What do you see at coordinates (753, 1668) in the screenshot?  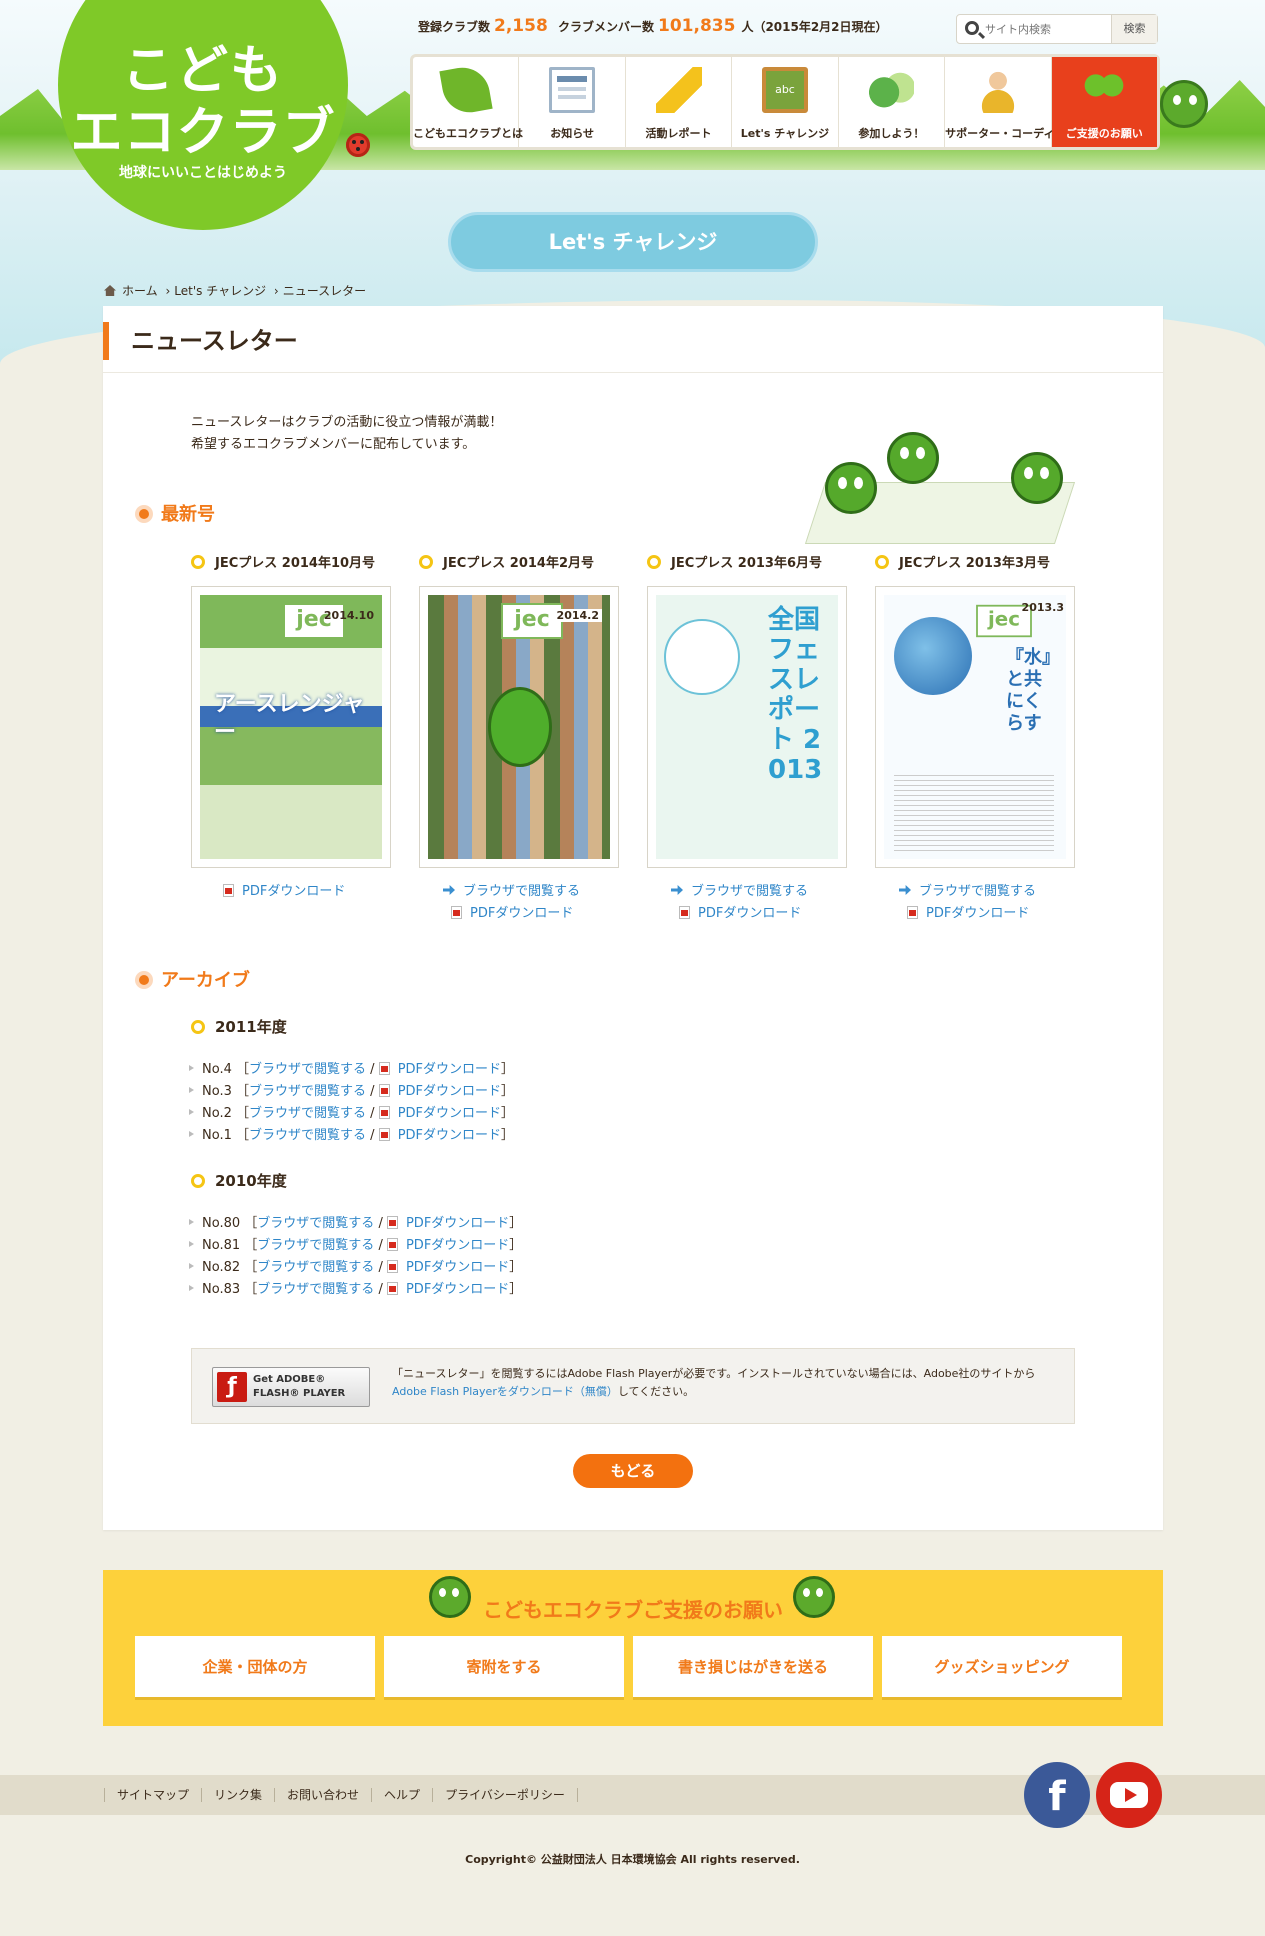 I see `support-postcard-button: 書き損じはがきを送る` at bounding box center [753, 1668].